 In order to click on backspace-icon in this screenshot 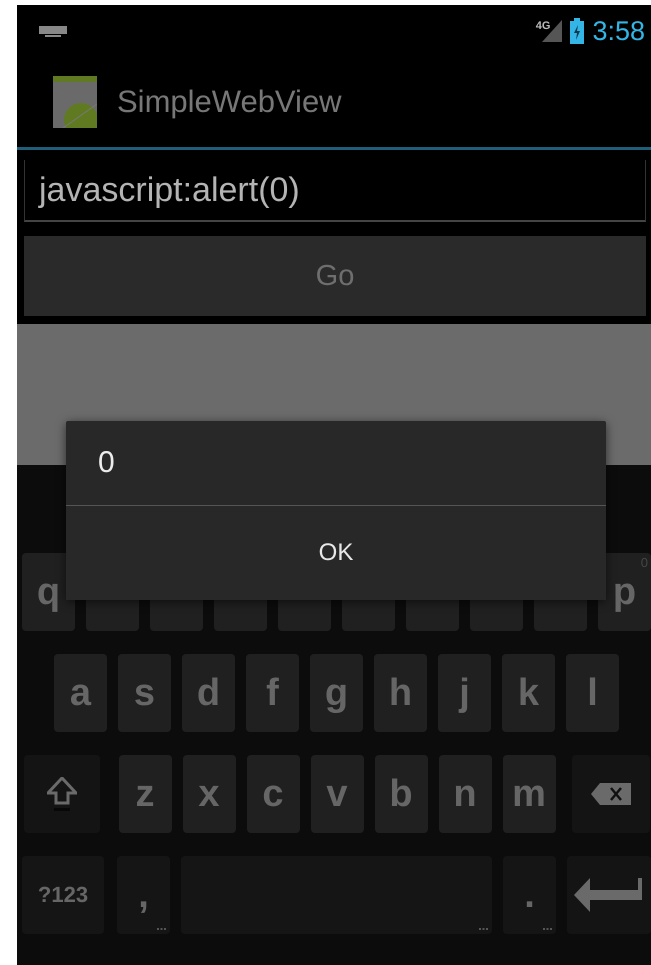, I will do `click(610, 794)`.